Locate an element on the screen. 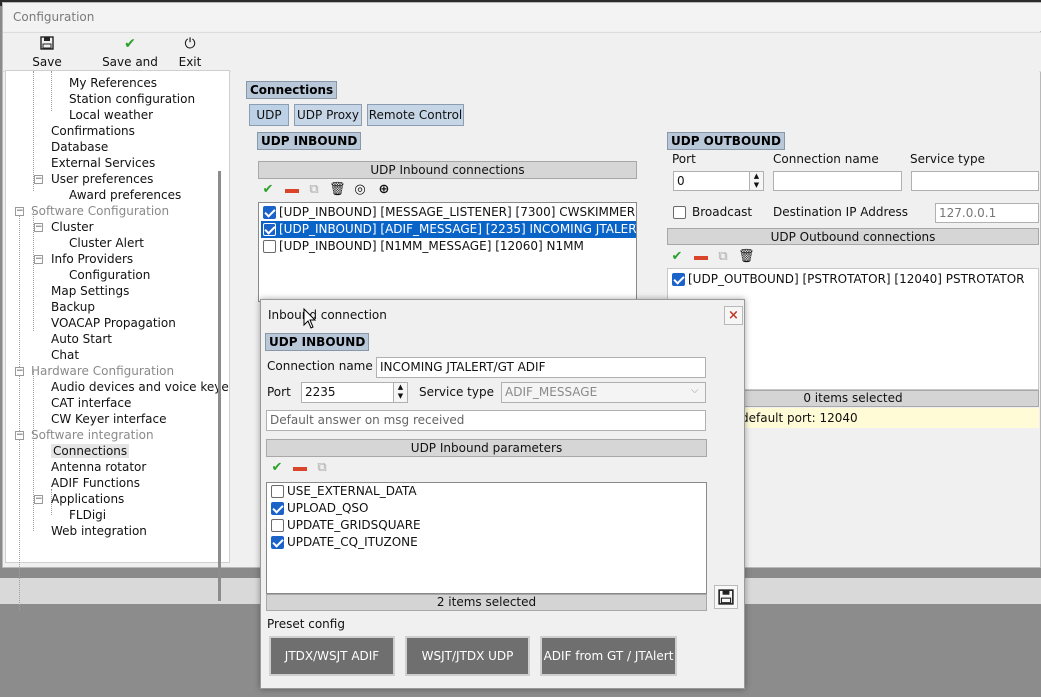  tree-item-cluster: Cluster is located at coordinates (72, 227).